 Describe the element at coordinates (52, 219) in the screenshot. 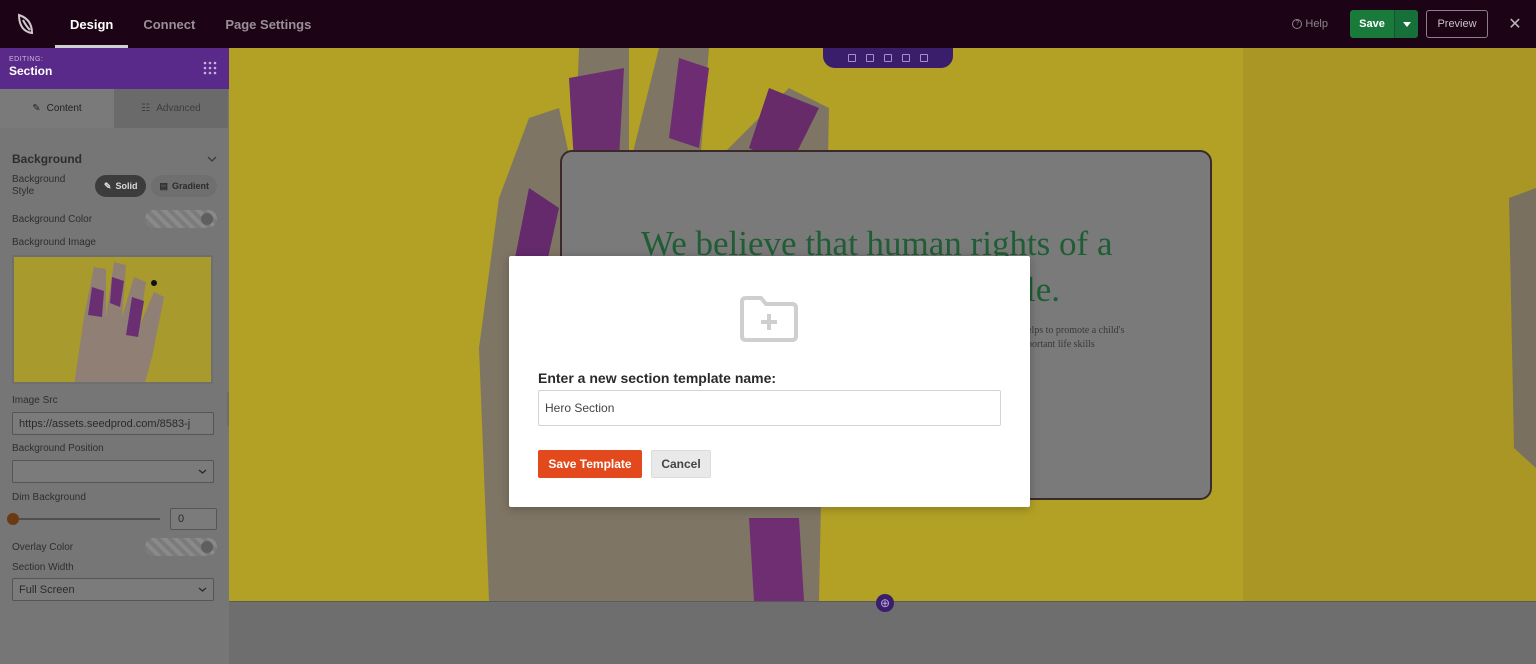

I see `bg-color-label: Background Color` at that location.